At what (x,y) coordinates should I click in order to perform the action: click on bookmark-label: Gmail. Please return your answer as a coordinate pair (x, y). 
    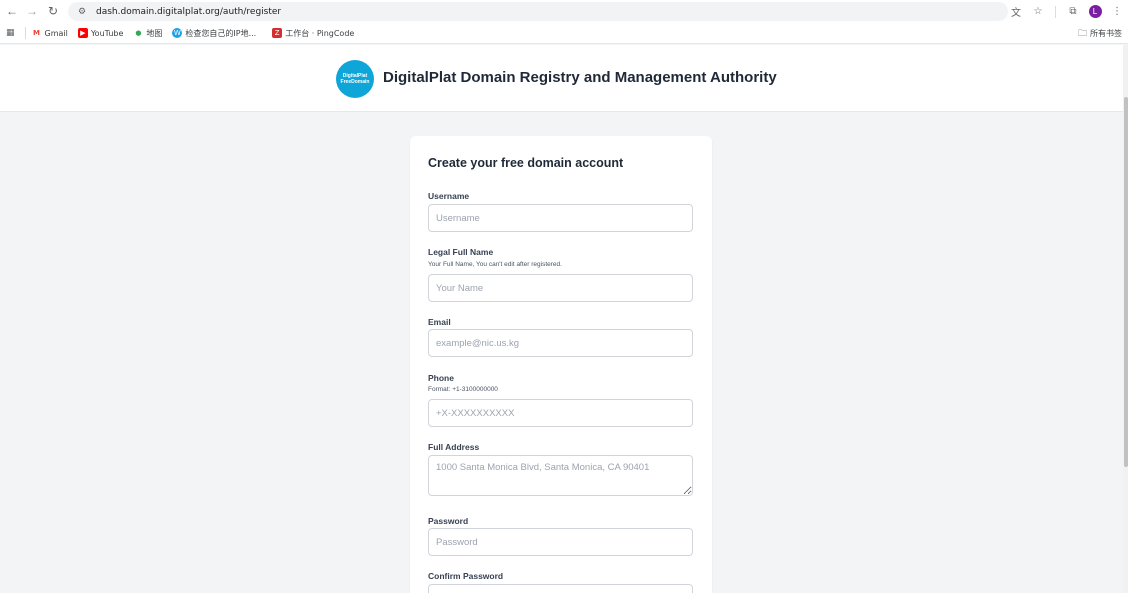
    Looking at the image, I should click on (56, 33).